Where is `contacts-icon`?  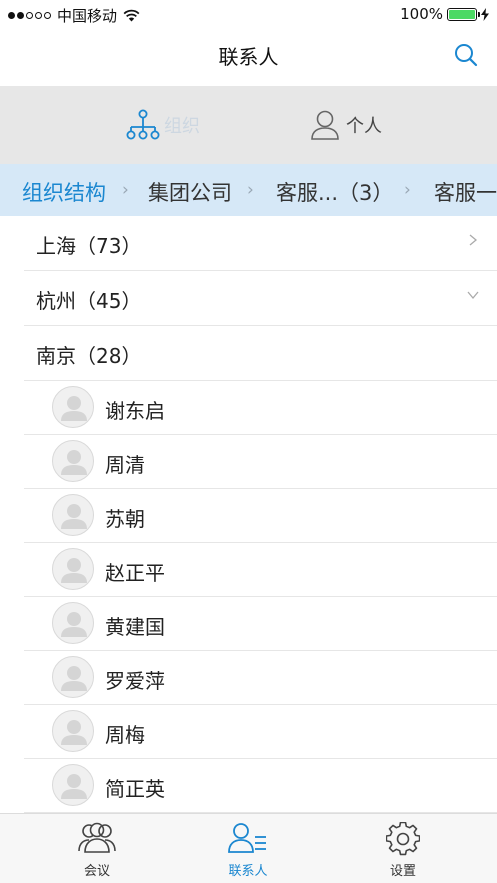 contacts-icon is located at coordinates (247, 838).